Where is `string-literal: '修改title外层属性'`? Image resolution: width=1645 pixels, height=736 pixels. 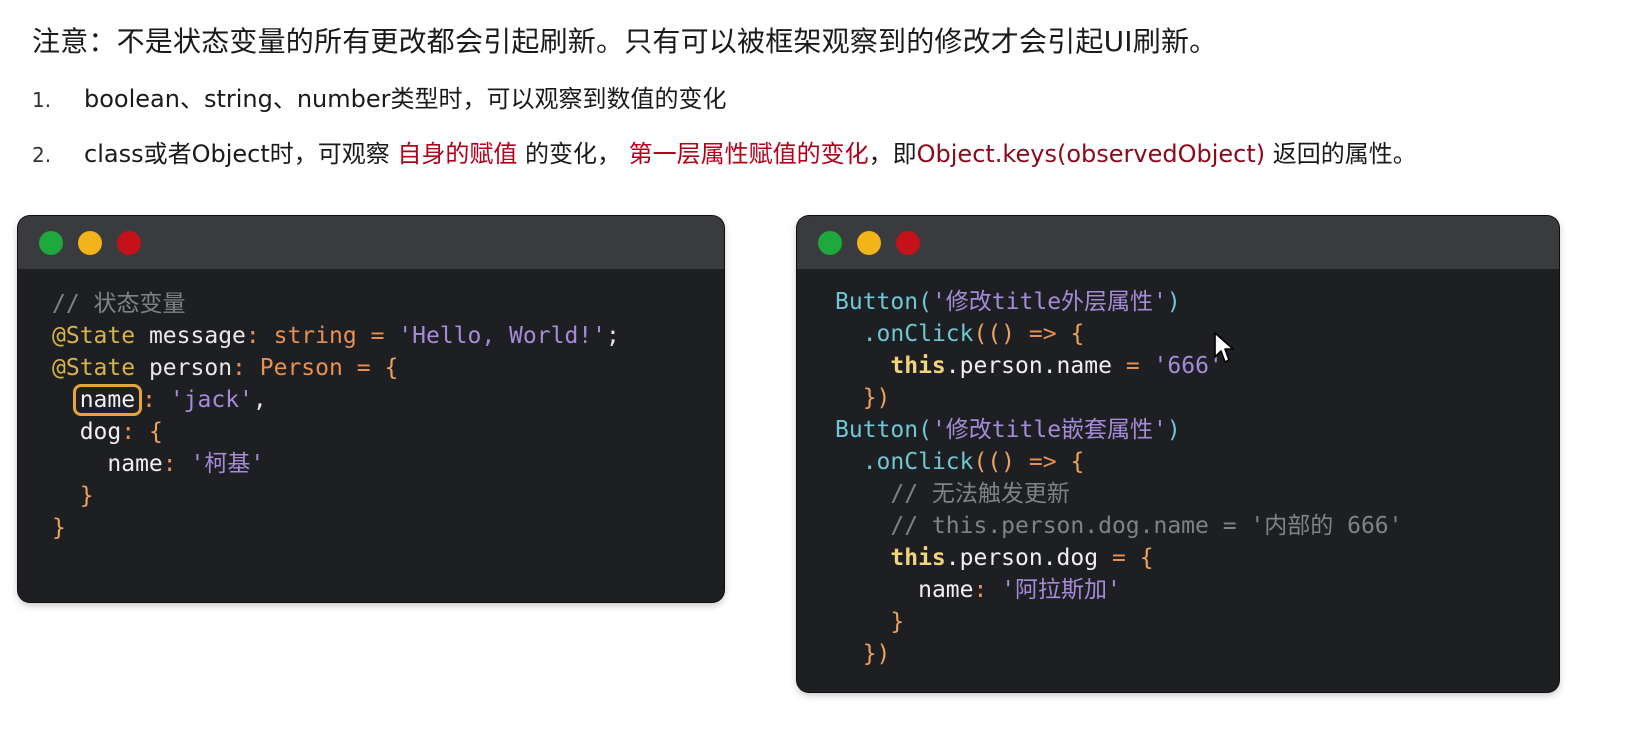
string-literal: '修改title外层属性' is located at coordinates (1049, 302).